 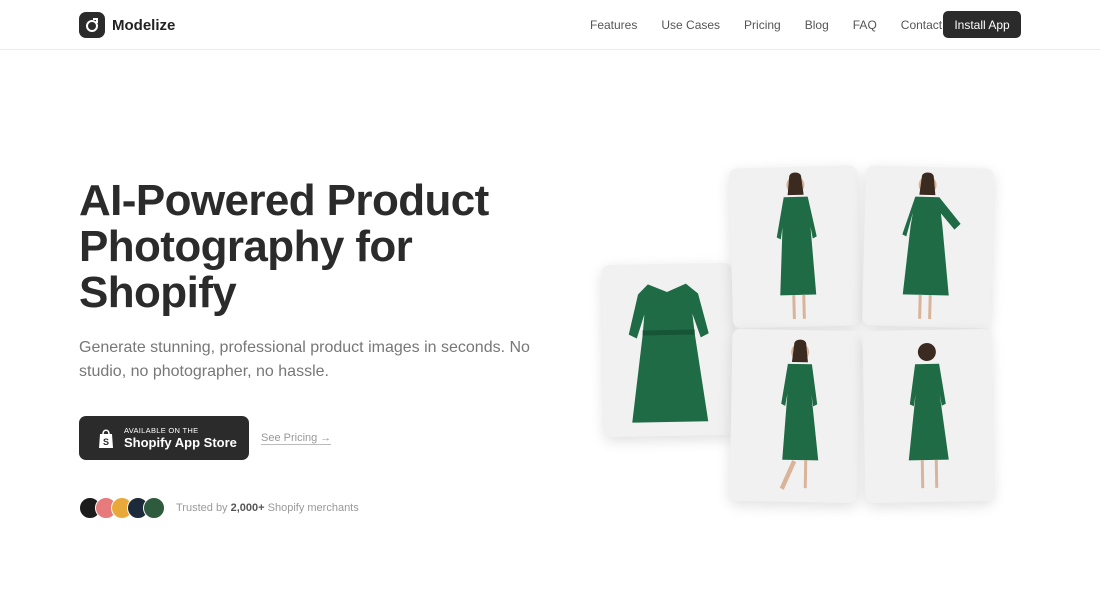 I want to click on model-photo-card-pose, so click(x=928, y=247).